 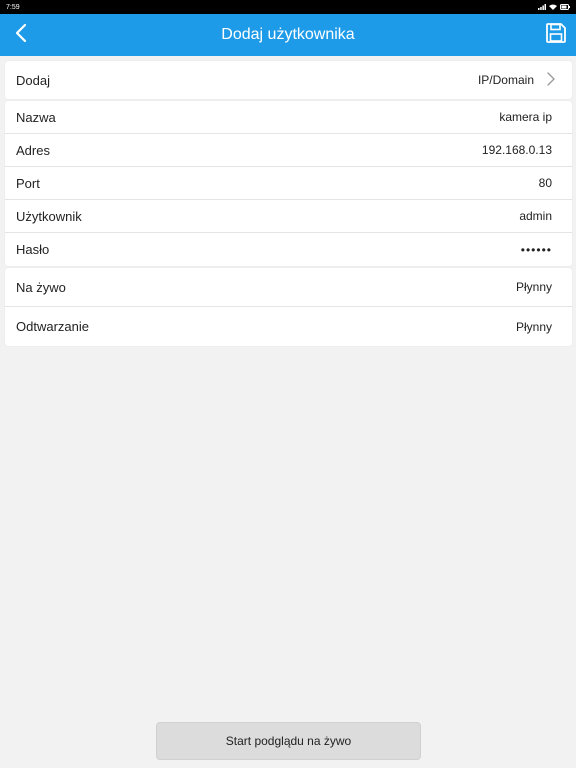 What do you see at coordinates (288, 7) in the screenshot?
I see `status-bar: 7:59` at bounding box center [288, 7].